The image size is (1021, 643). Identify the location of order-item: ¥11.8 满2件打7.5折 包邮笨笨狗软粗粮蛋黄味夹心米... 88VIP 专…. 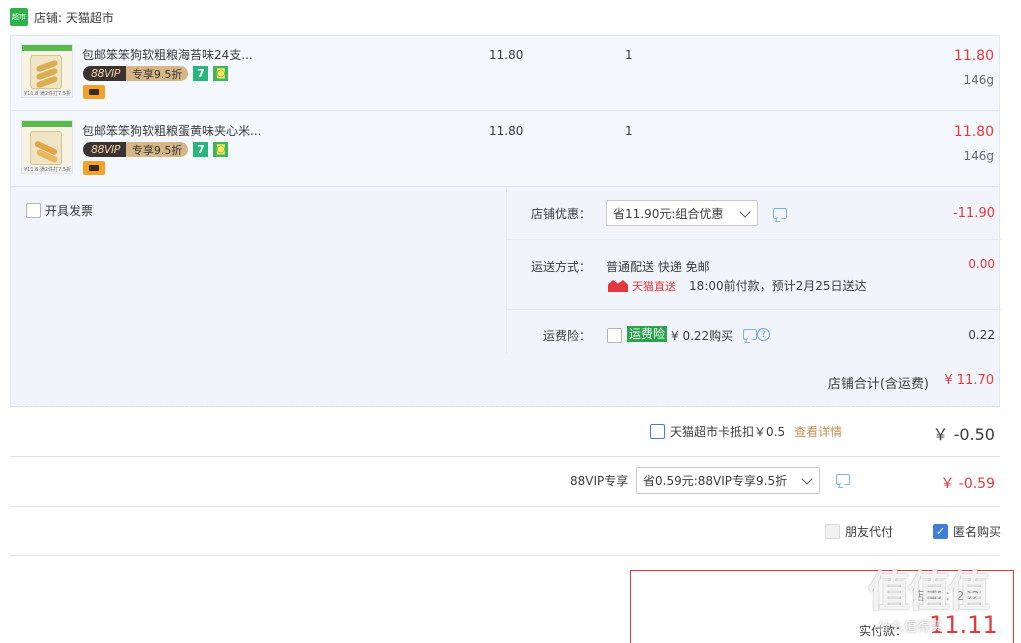
(505, 149).